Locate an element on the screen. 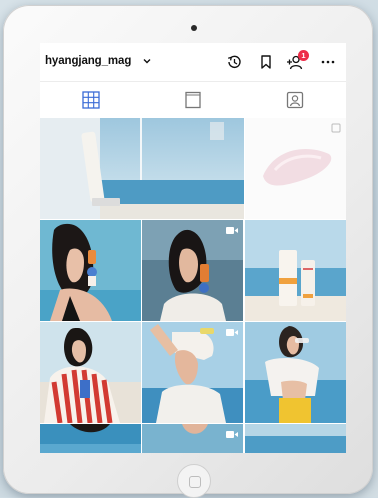  tab-tagged is located at coordinates (295, 100).